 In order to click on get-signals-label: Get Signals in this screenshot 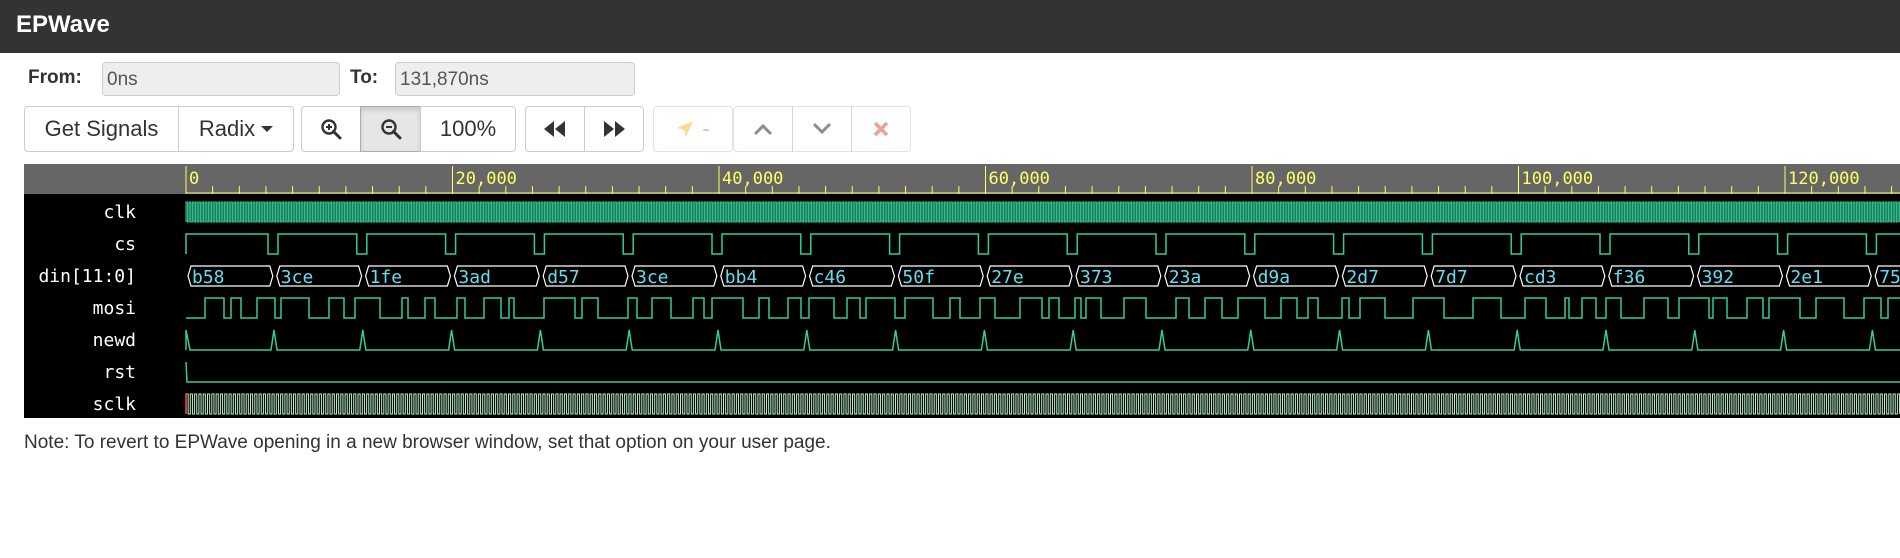, I will do `click(101, 128)`.